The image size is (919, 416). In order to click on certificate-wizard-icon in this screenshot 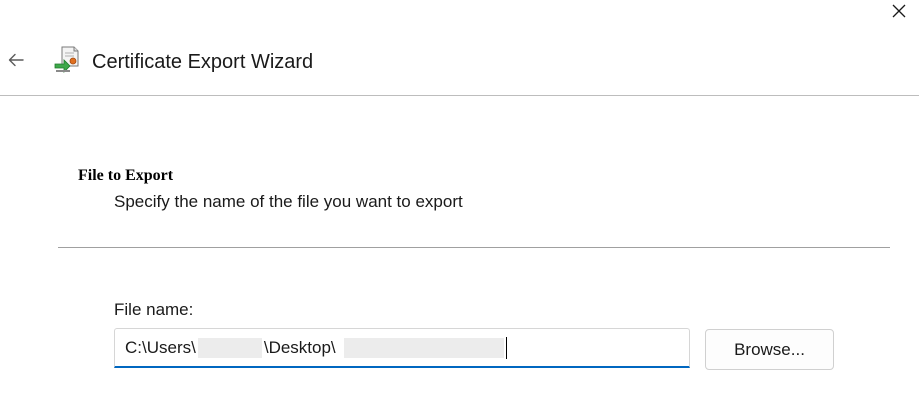, I will do `click(66, 59)`.